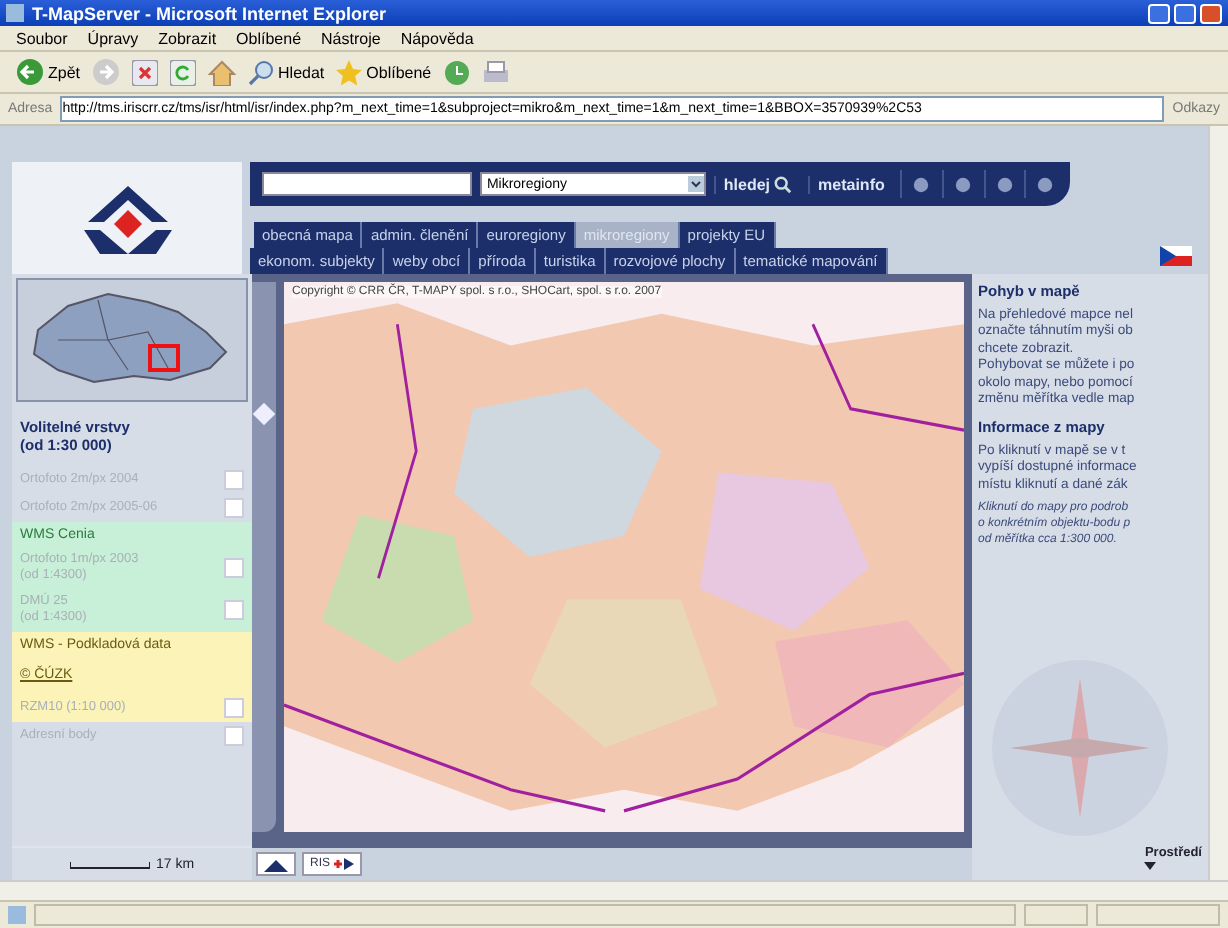  What do you see at coordinates (1211, 13) in the screenshot?
I see `close-button` at bounding box center [1211, 13].